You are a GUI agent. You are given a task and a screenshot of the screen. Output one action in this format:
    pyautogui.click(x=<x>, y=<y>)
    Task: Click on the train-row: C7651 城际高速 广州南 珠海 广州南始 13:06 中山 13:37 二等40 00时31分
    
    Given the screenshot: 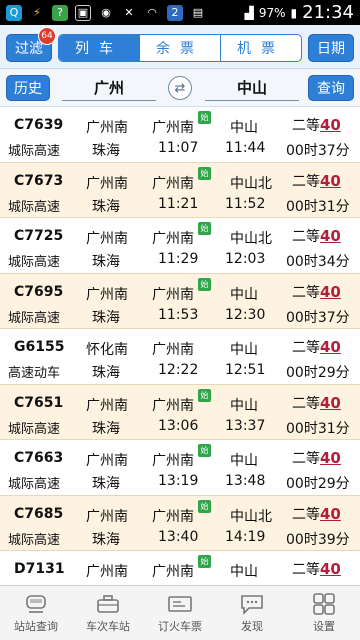 What is the action you would take?
    pyautogui.click(x=180, y=412)
    